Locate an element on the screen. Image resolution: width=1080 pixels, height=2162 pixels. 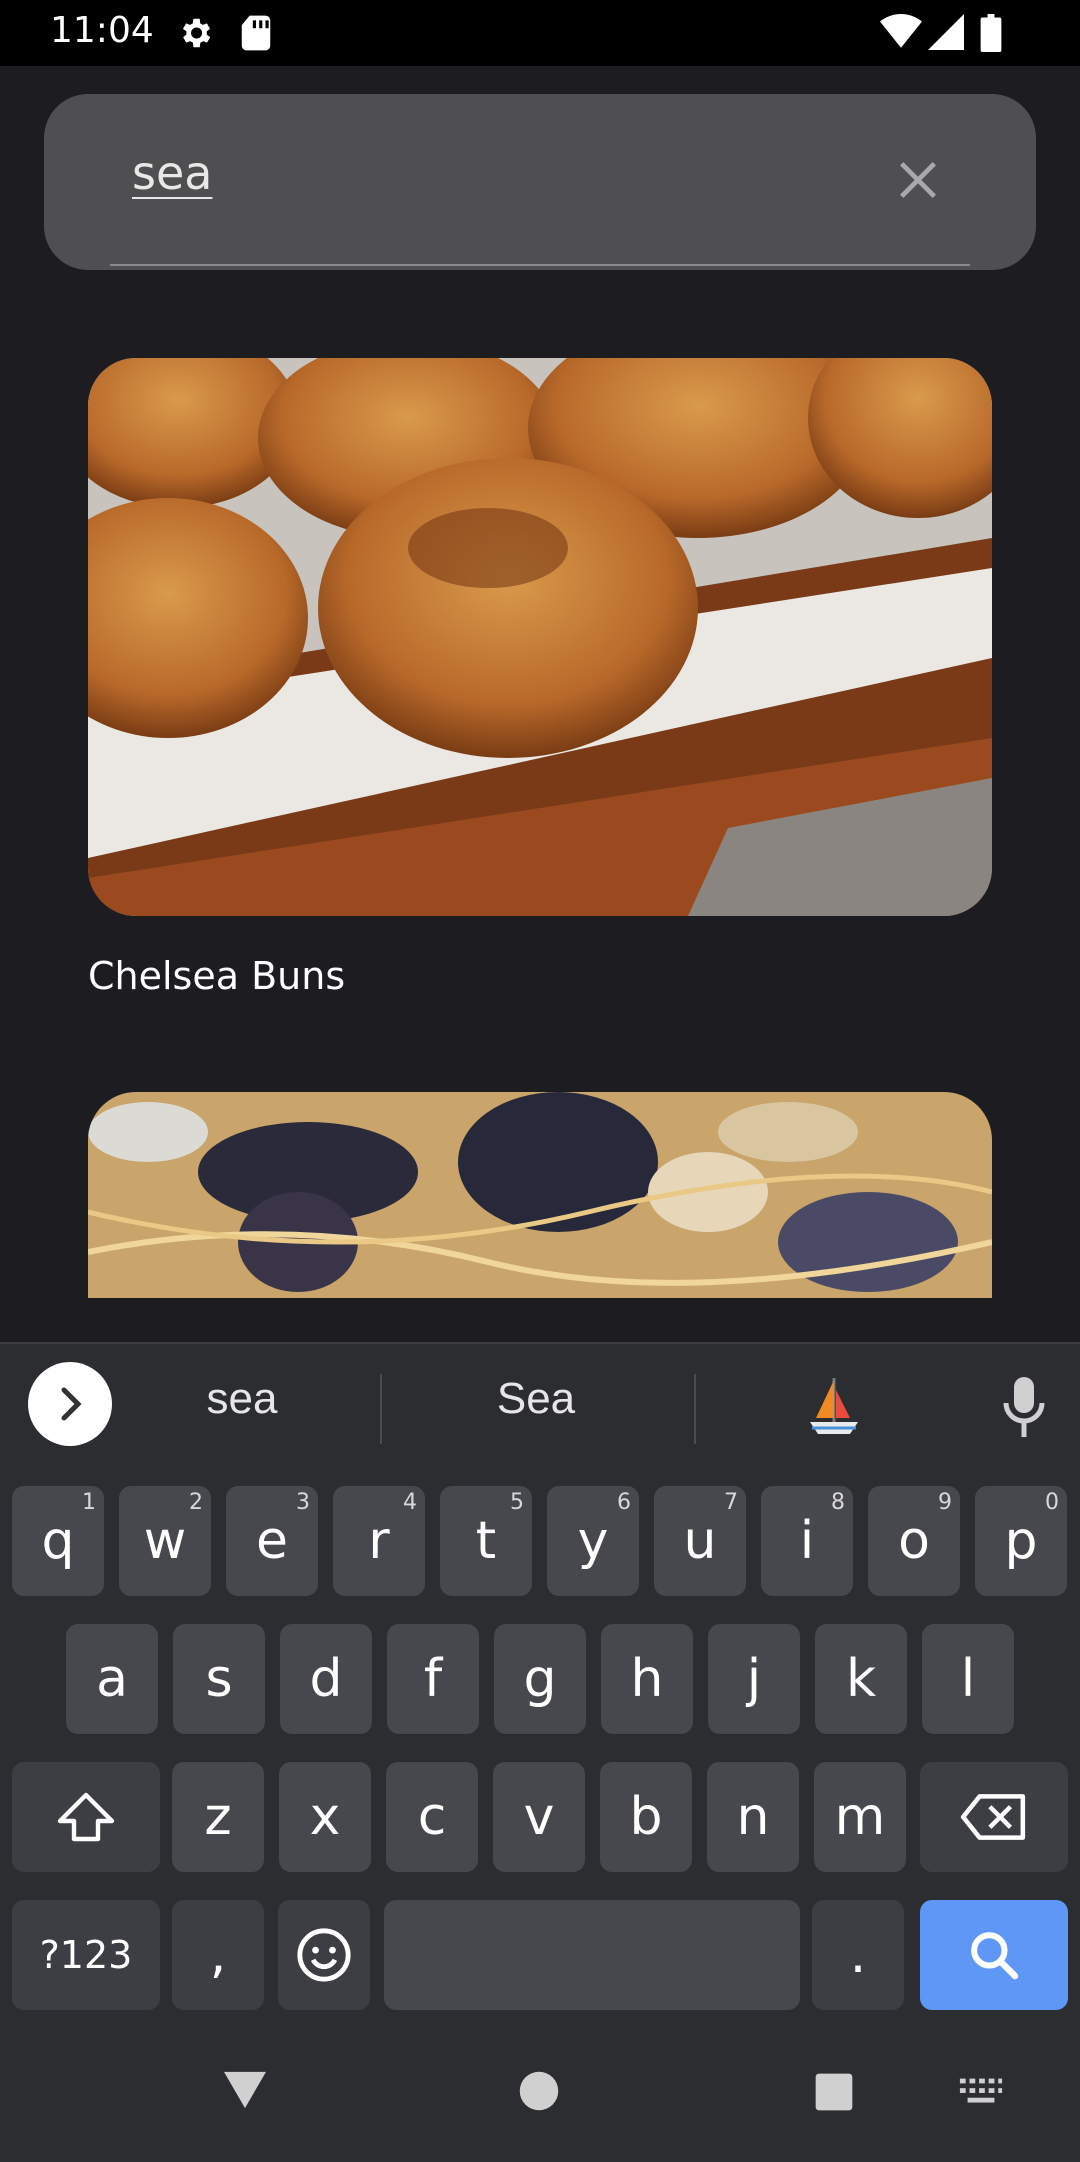
emoji-key is located at coordinates (324, 1955).